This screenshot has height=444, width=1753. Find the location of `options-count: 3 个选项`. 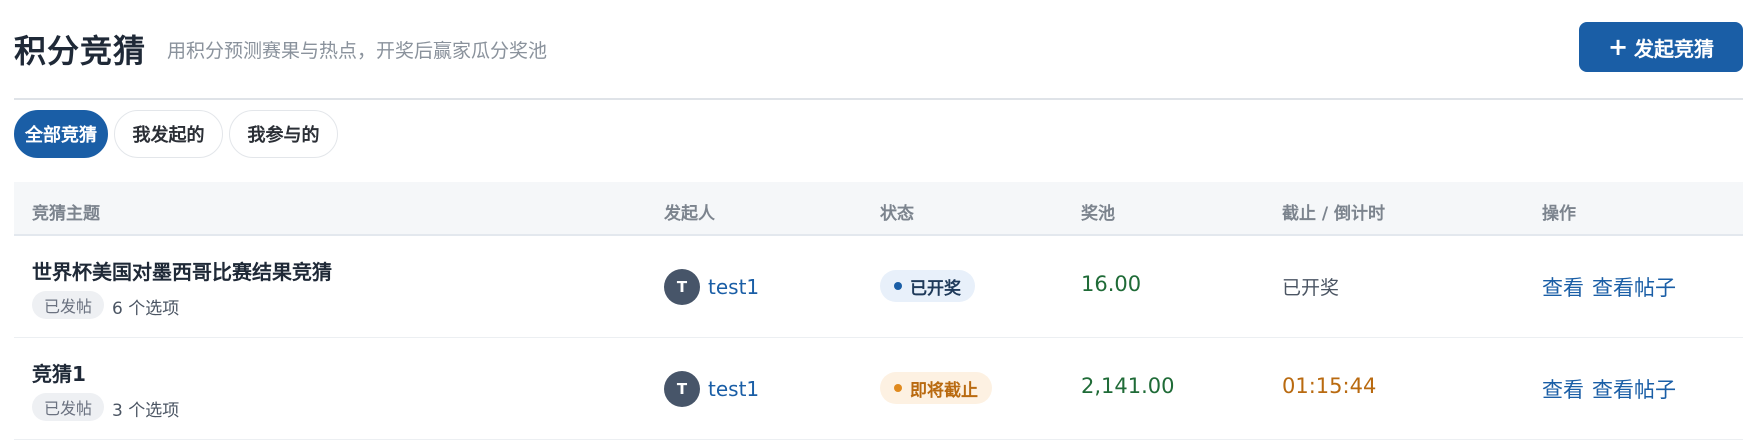

options-count: 3 个选项 is located at coordinates (146, 411).